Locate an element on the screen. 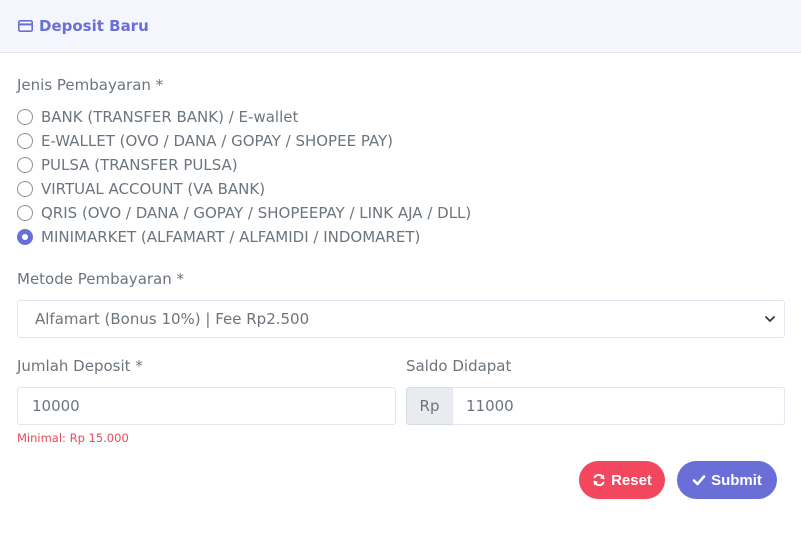 Image resolution: width=801 pixels, height=534 pixels. check-icon is located at coordinates (699, 480).